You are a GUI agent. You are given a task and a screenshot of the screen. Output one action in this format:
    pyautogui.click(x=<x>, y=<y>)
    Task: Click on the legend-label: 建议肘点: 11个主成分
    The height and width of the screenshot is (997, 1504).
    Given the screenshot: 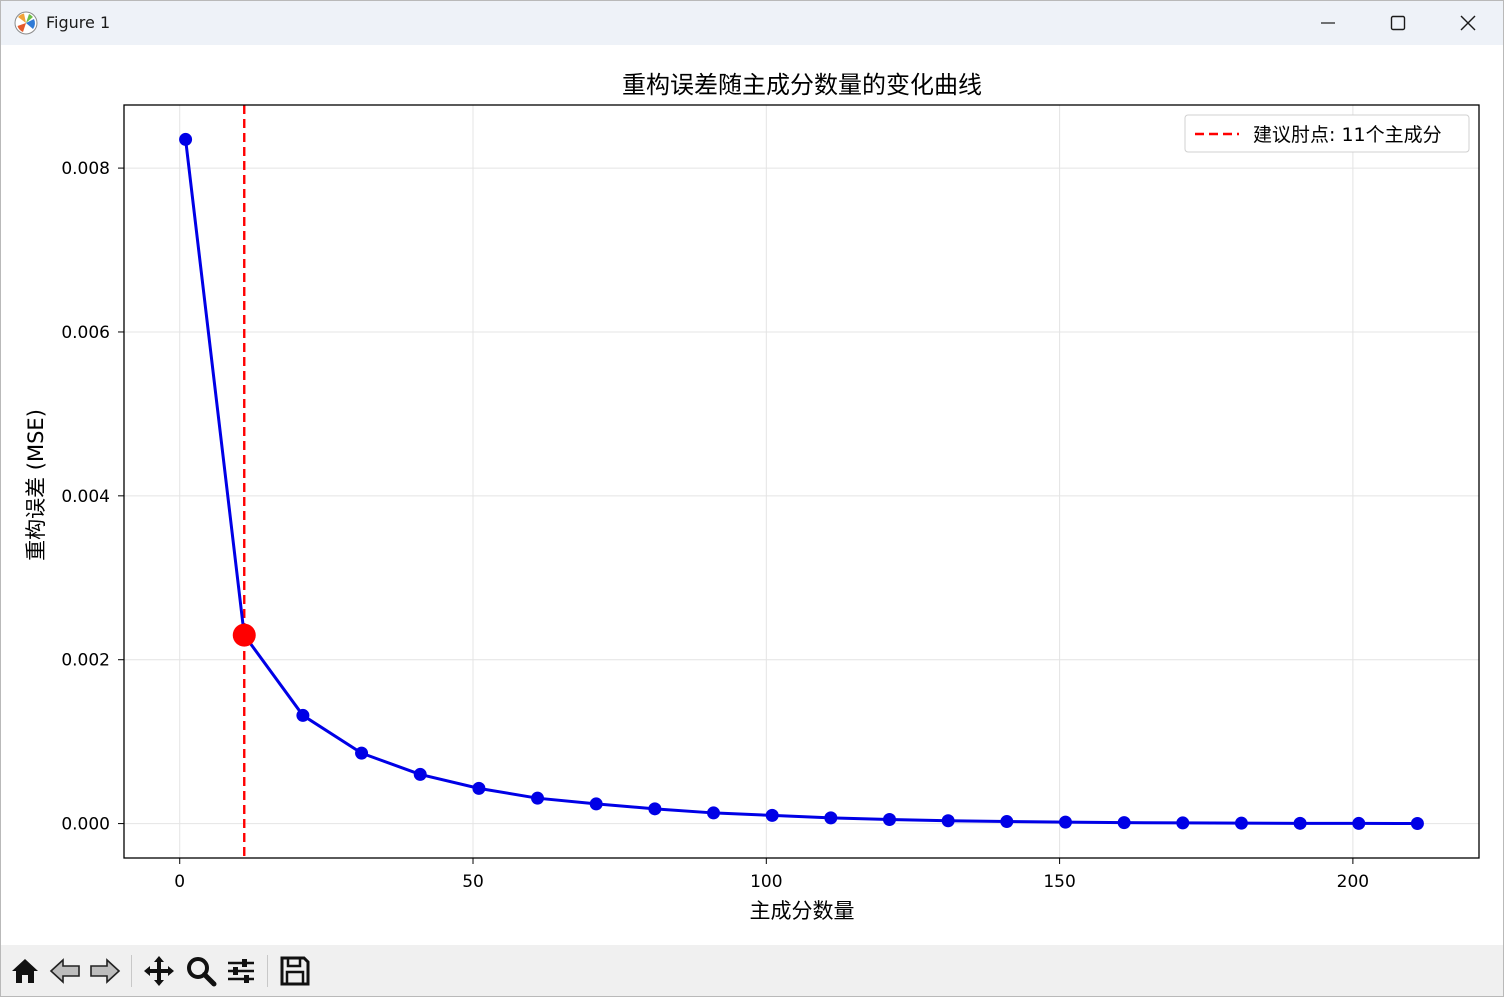 What is the action you would take?
    pyautogui.click(x=1347, y=135)
    